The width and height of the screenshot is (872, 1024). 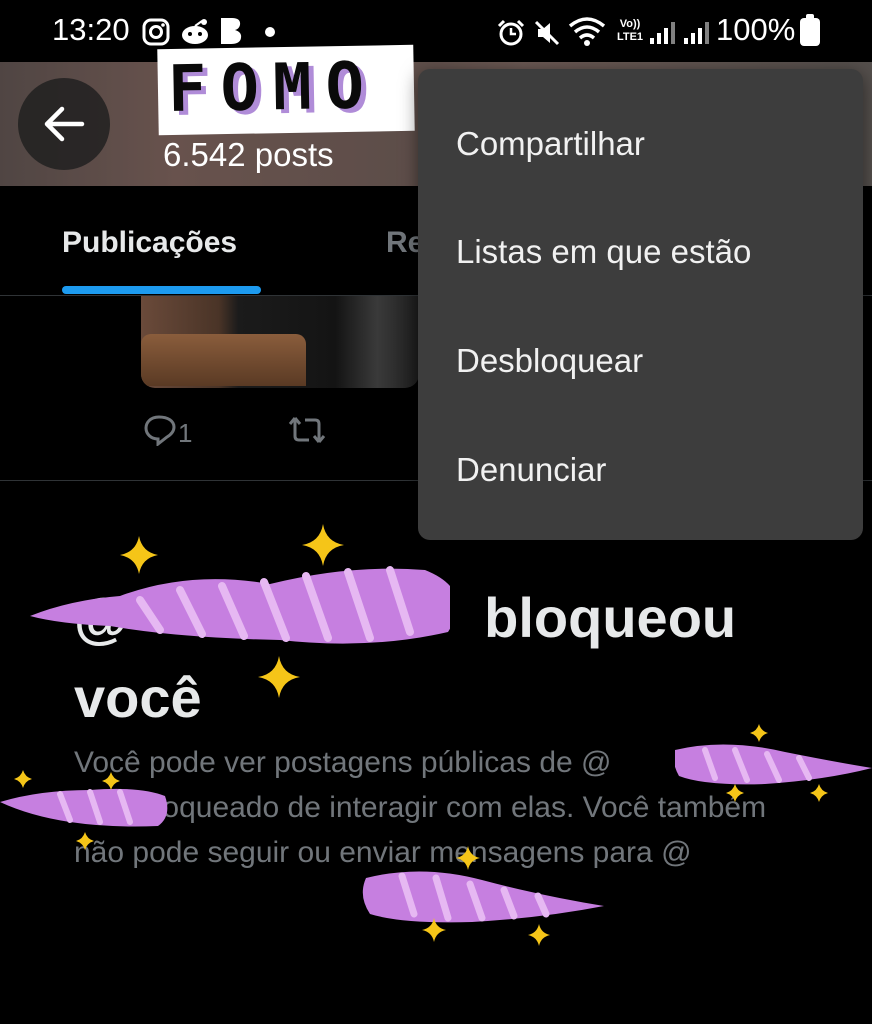 I want to click on active-tab-indicator, so click(x=161, y=290).